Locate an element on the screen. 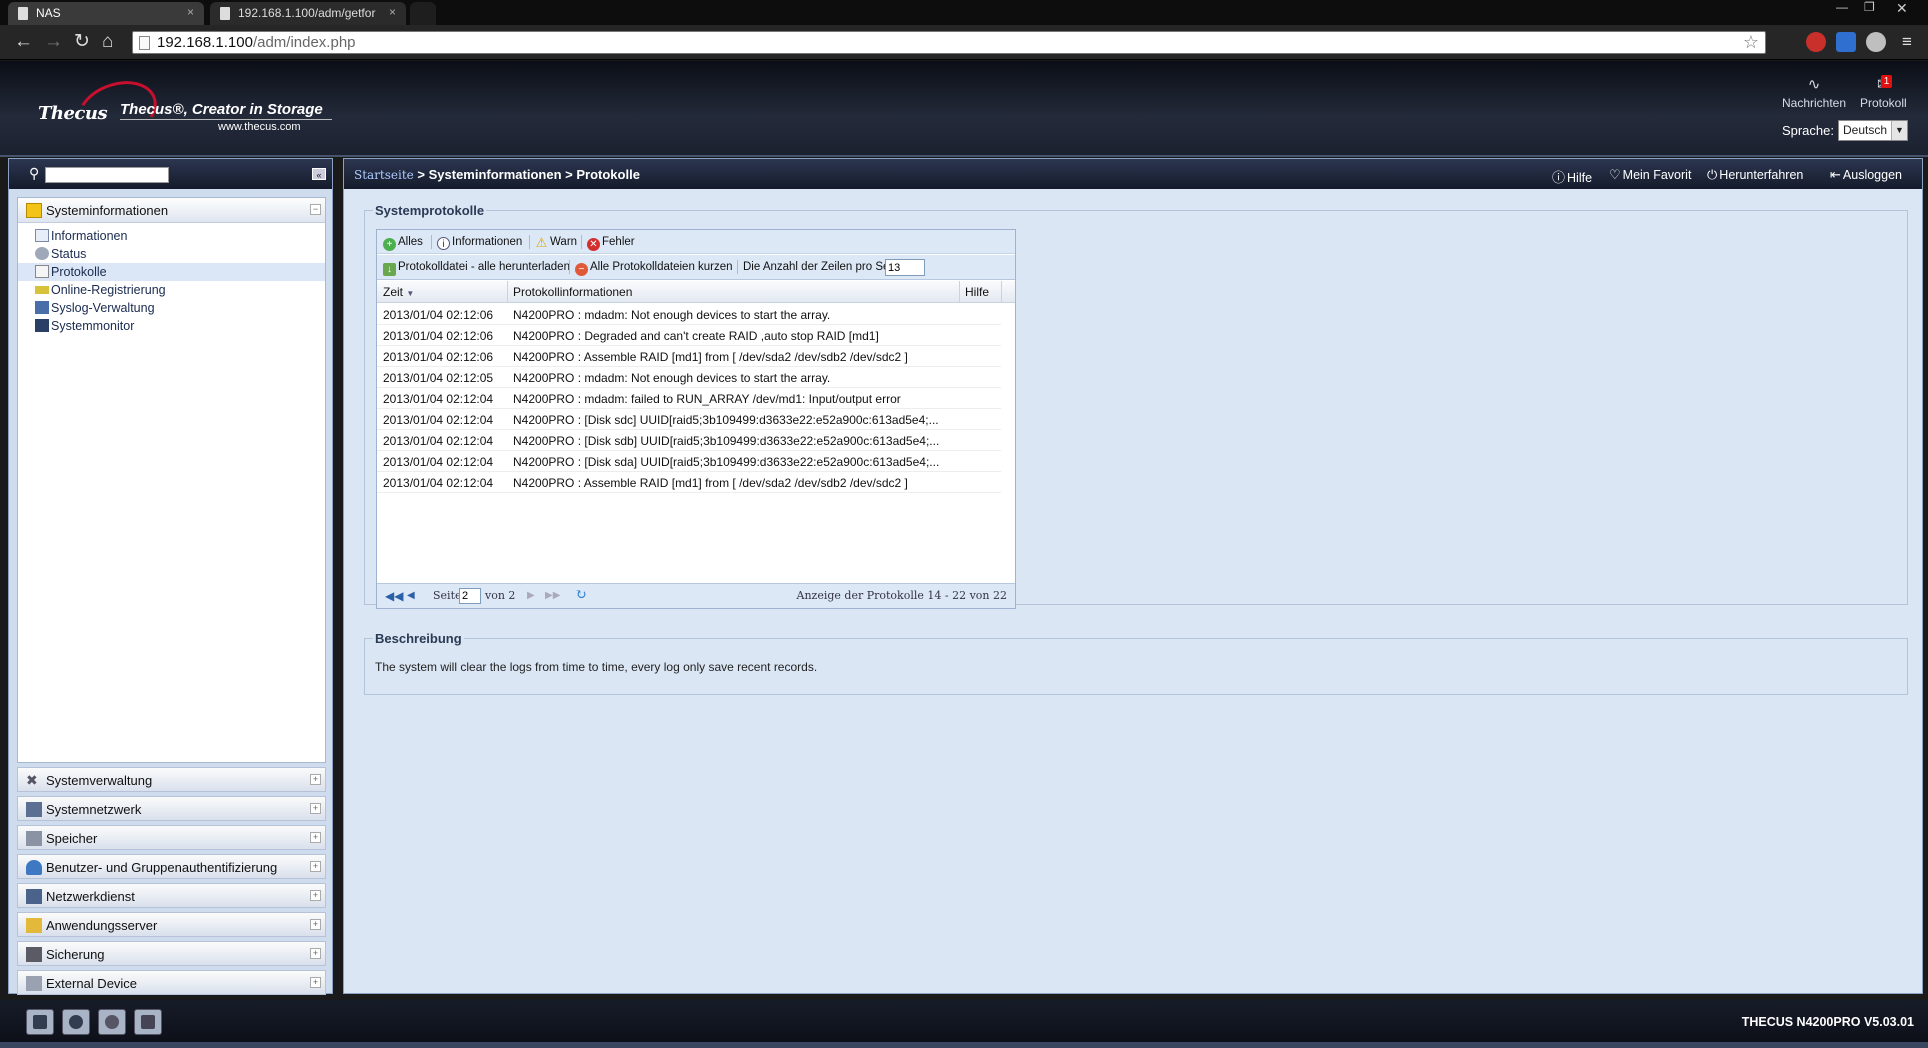  sidebar-item-syslog-verwaltung: Syslog-Verwaltung is located at coordinates (171, 308).